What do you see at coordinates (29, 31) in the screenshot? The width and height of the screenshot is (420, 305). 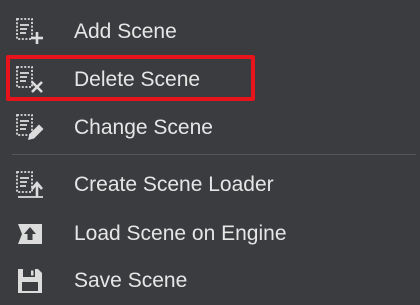 I see `add-scene-icon` at bounding box center [29, 31].